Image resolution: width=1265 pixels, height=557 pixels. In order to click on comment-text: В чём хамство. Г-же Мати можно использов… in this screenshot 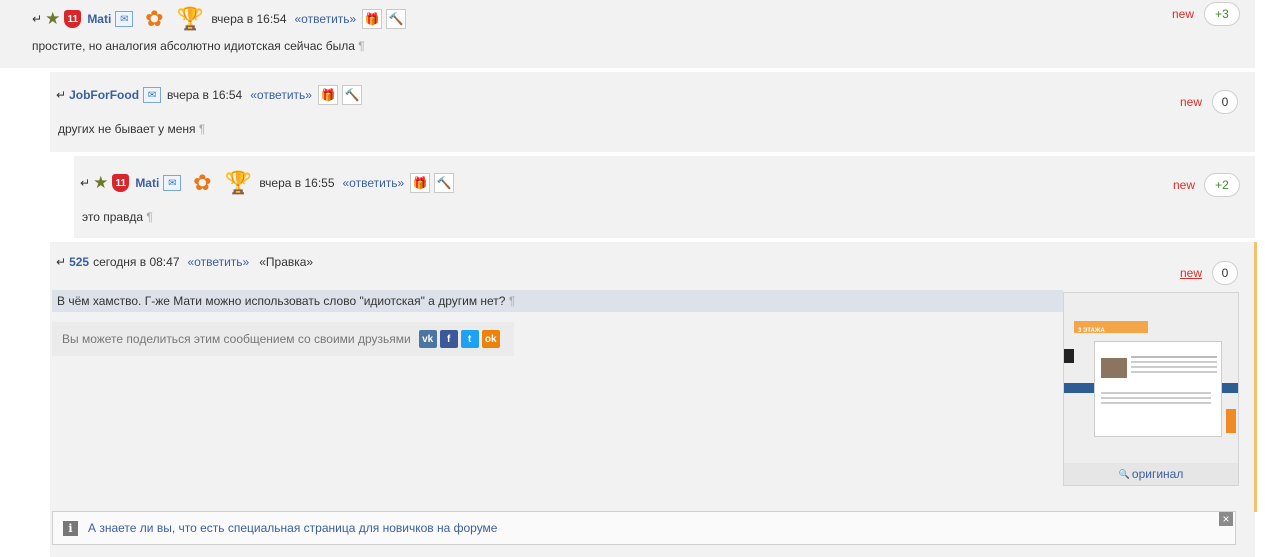, I will do `click(557, 301)`.